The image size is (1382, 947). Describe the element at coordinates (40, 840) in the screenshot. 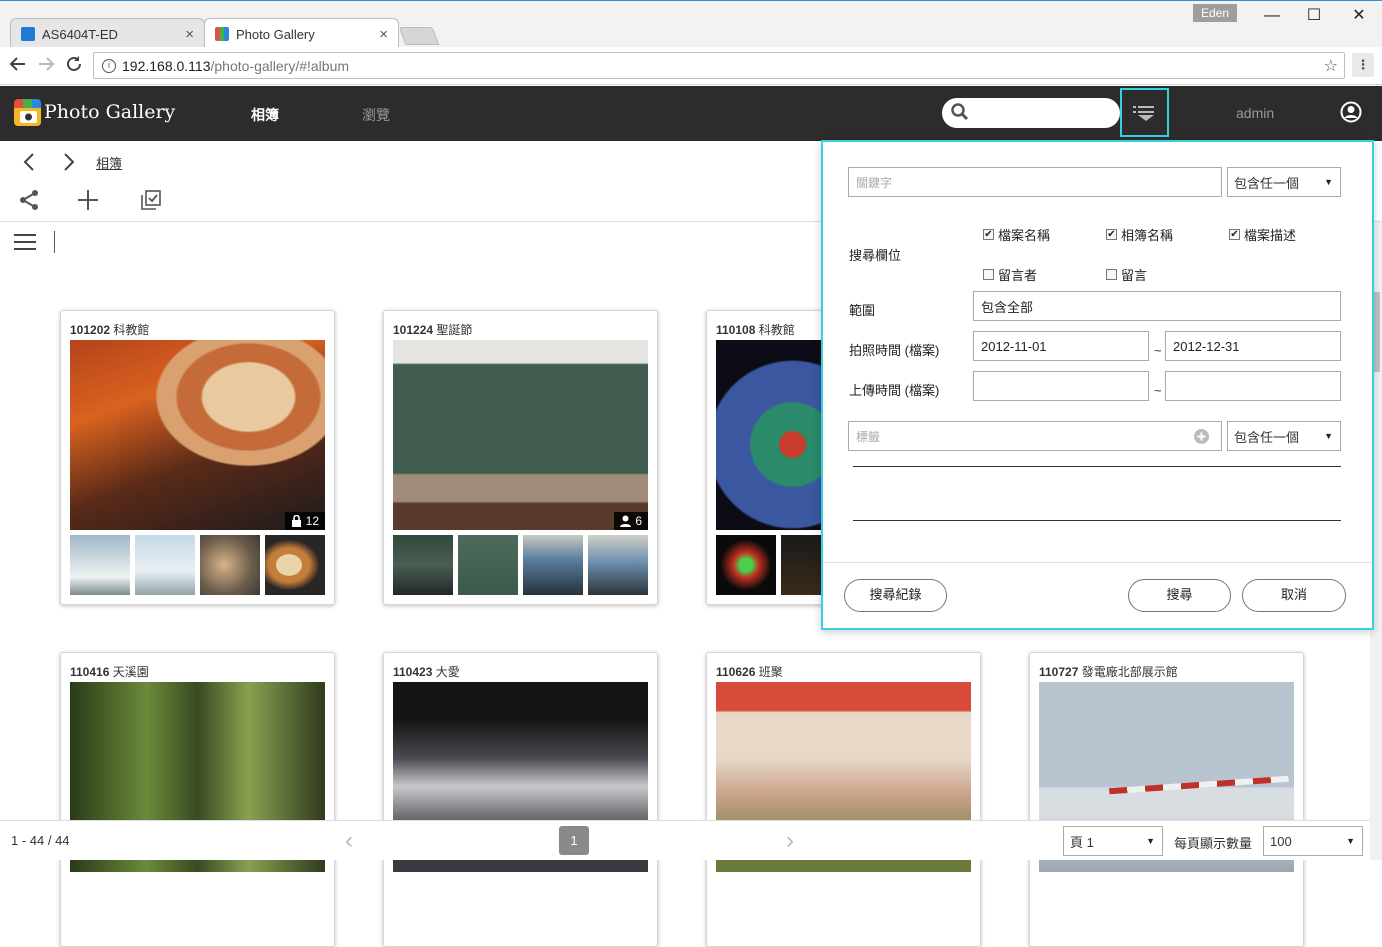

I see `item-range-text: 1 - 44 / 44` at that location.